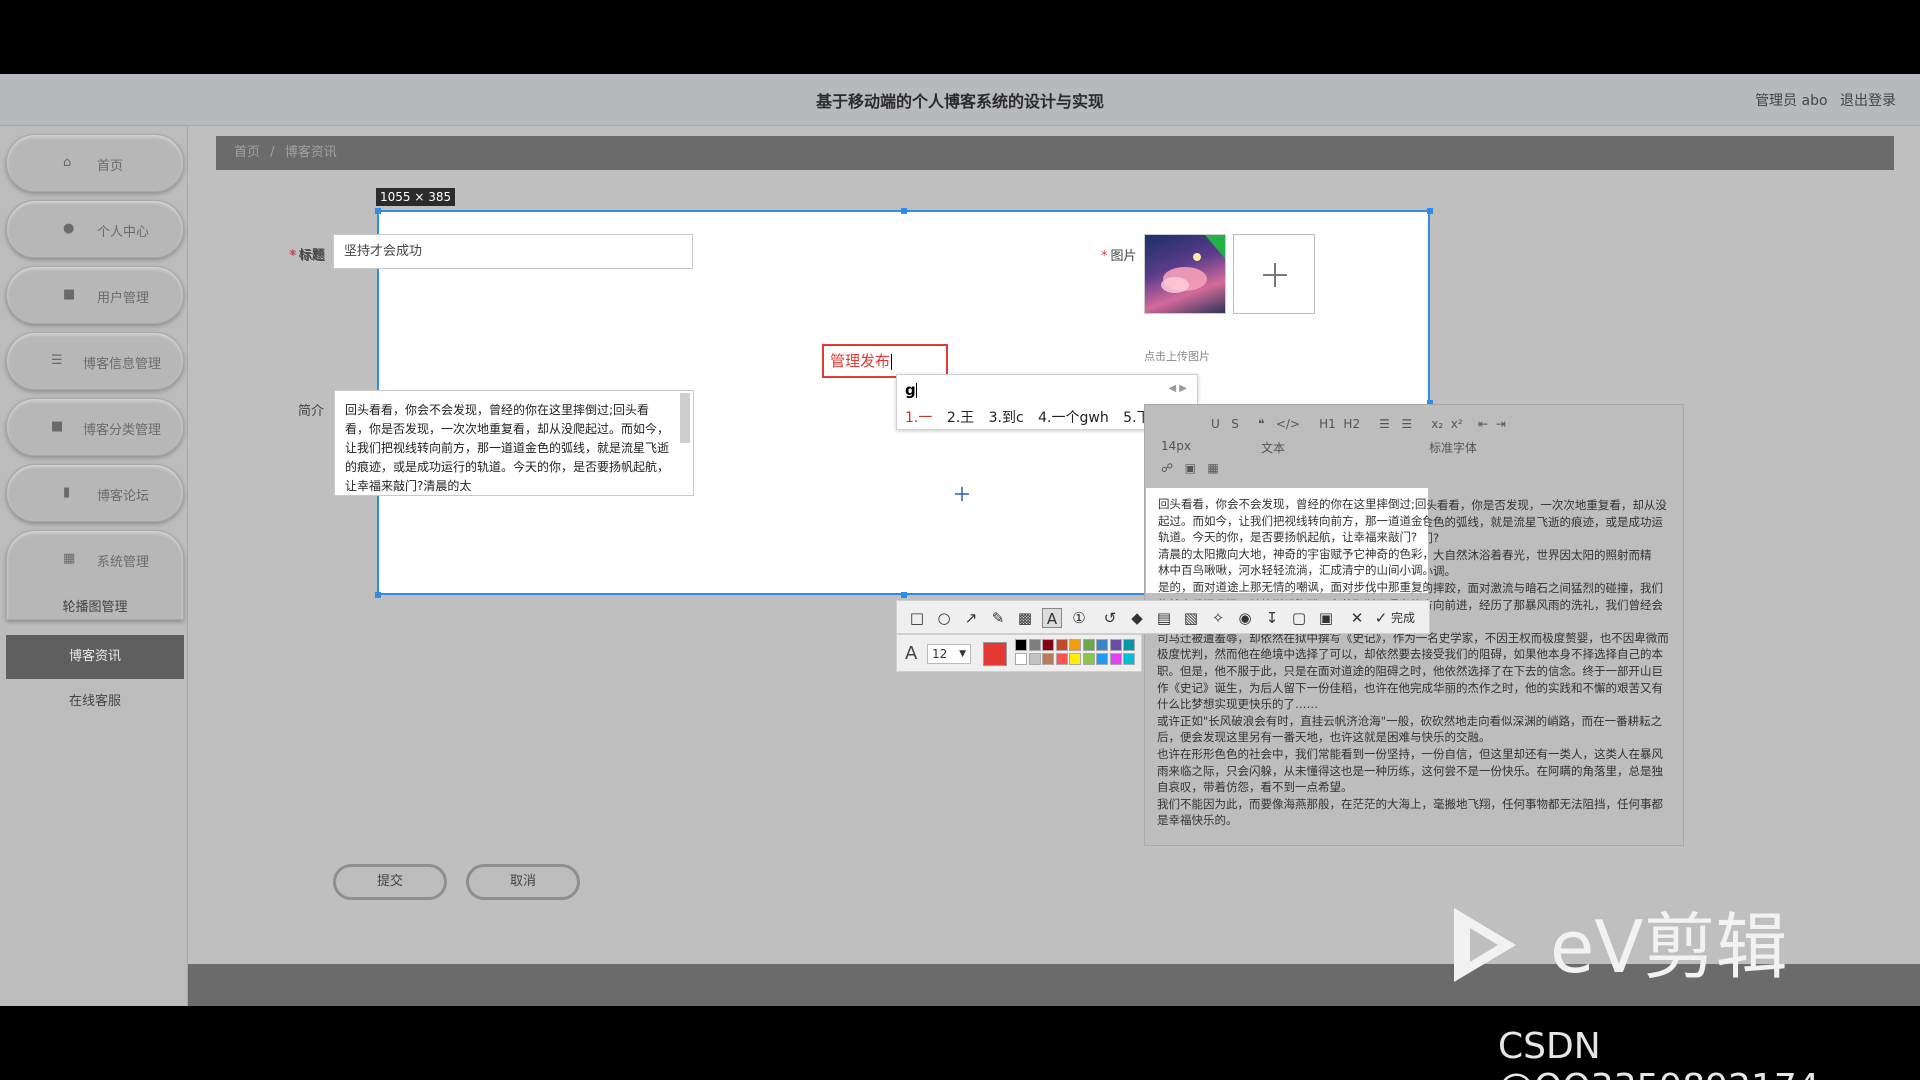 The image size is (1920, 1080). Describe the element at coordinates (1351, 424) in the screenshot. I see `heading2-icon: H2` at that location.